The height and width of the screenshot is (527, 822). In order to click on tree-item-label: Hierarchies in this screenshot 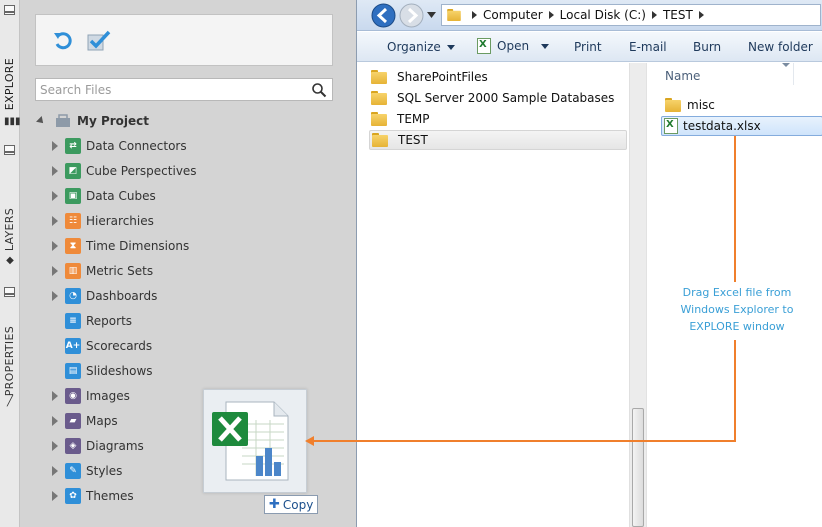, I will do `click(120, 221)`.